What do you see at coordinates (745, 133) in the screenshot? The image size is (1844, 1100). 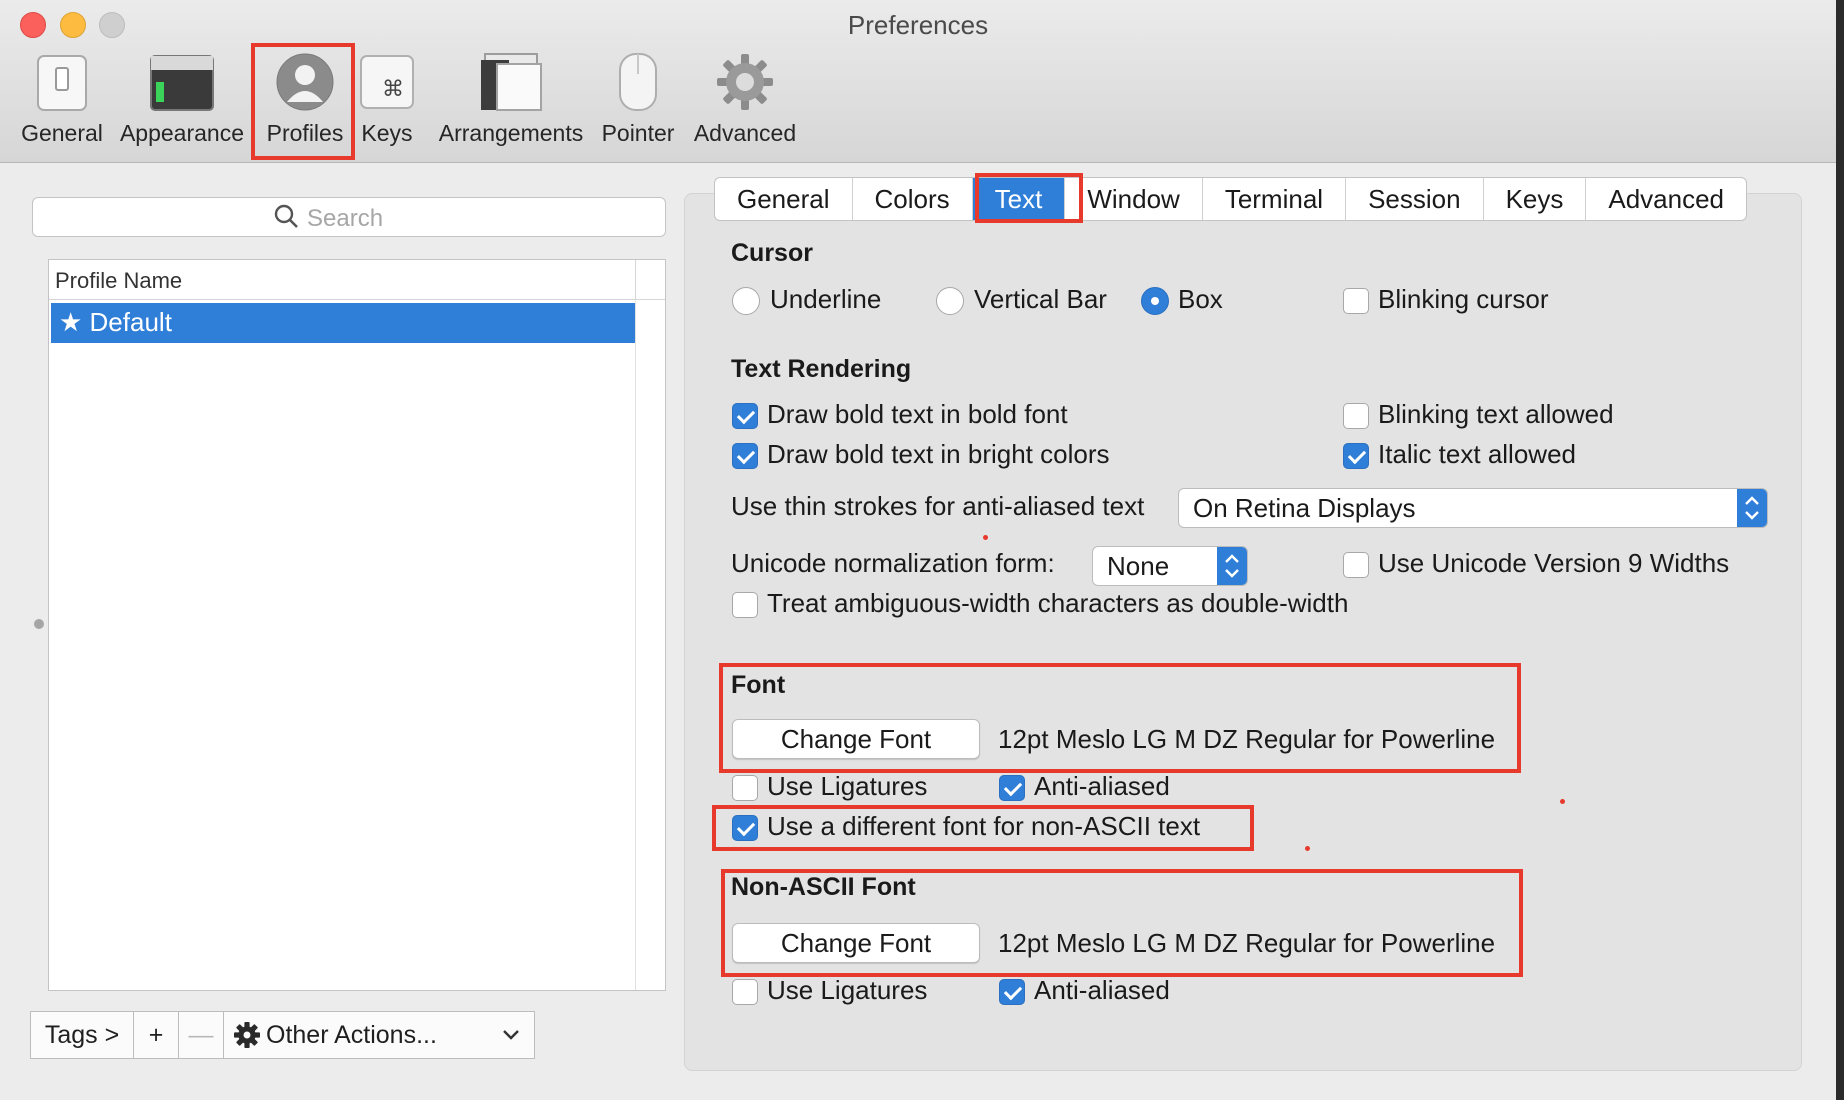 I see `toolbar-advanced-label: Advanced` at bounding box center [745, 133].